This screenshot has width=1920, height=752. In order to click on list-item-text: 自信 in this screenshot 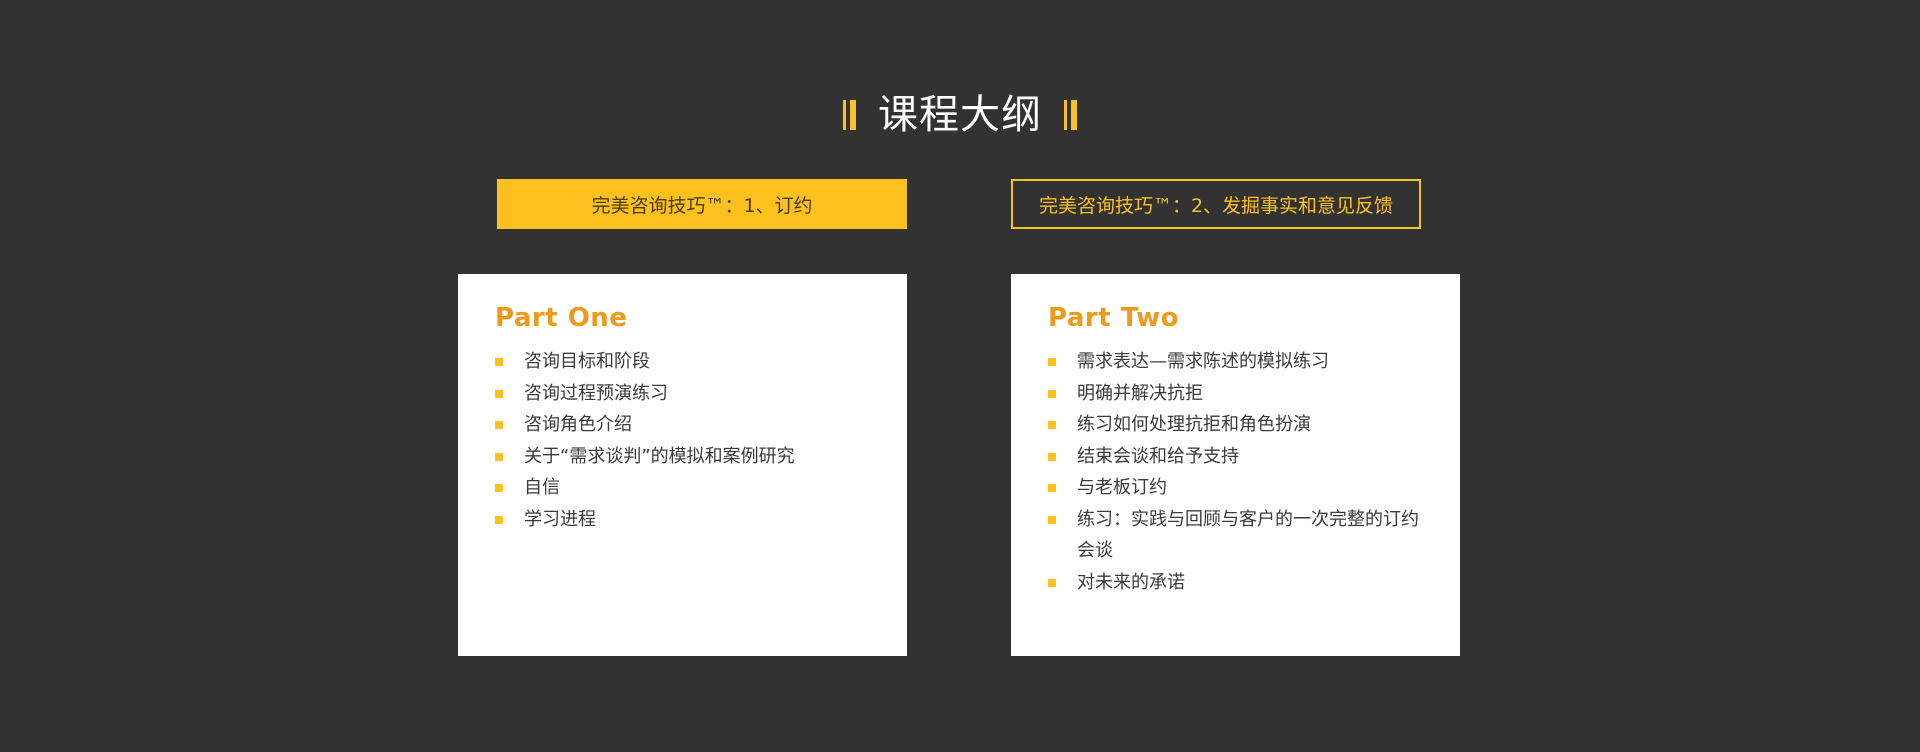, I will do `click(542, 487)`.